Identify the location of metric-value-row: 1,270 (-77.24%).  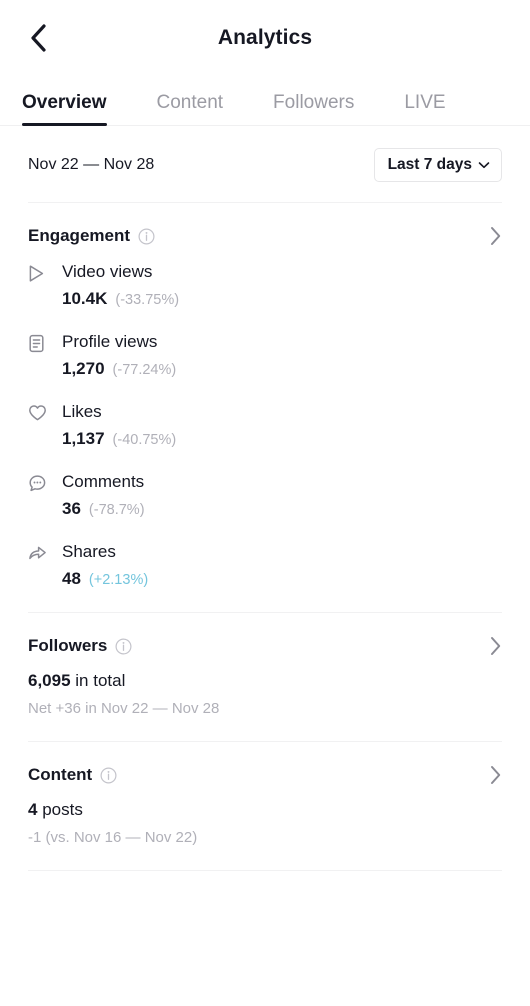
(119, 369).